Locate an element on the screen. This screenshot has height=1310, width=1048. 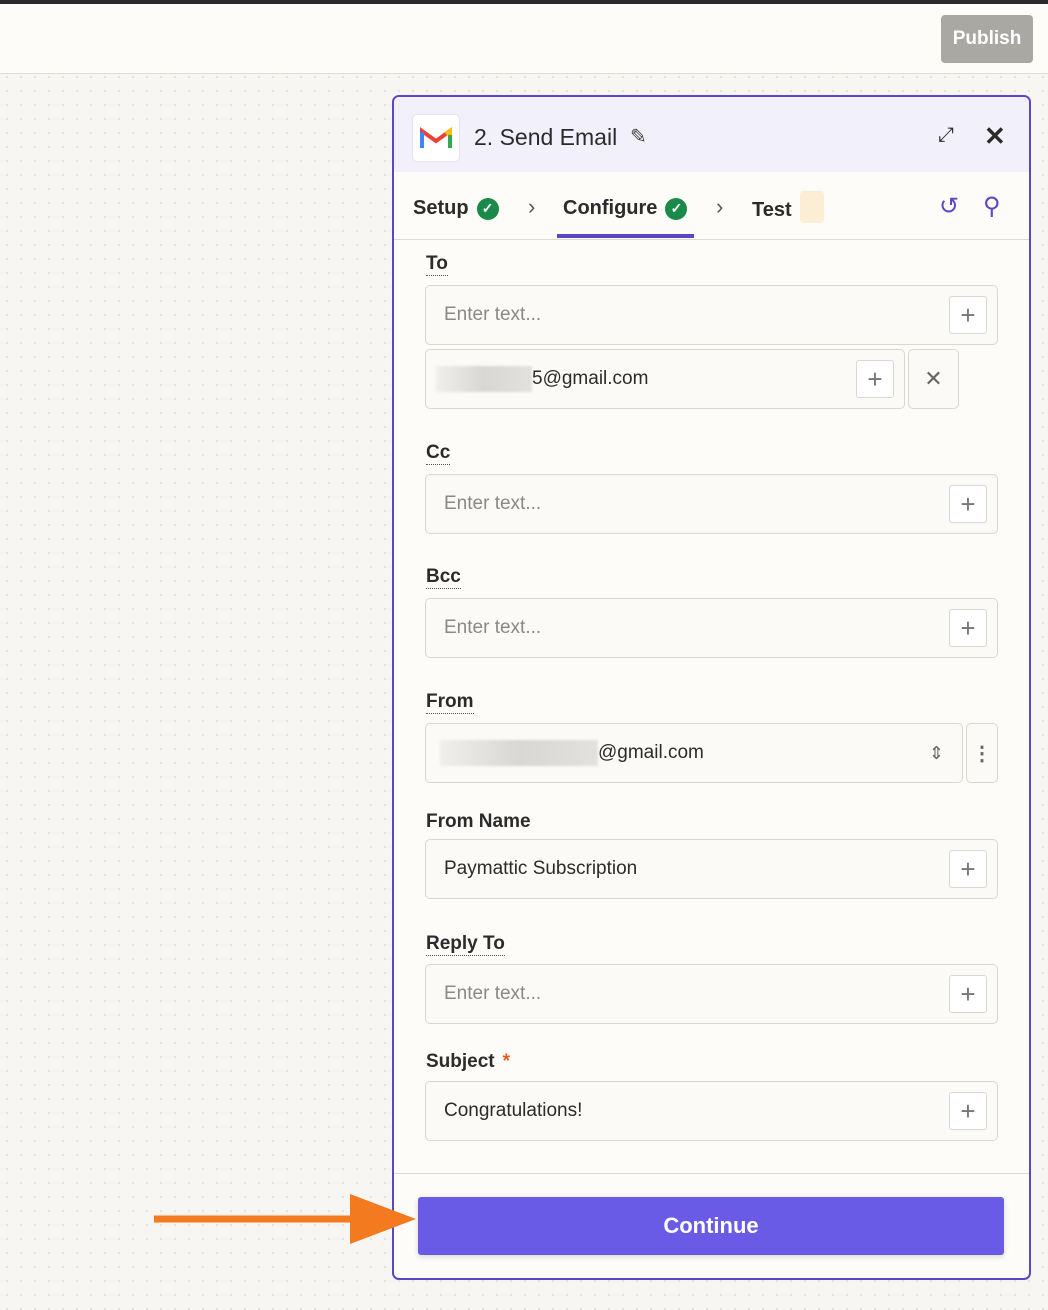
cc-input: Enter text... + is located at coordinates (711, 504).